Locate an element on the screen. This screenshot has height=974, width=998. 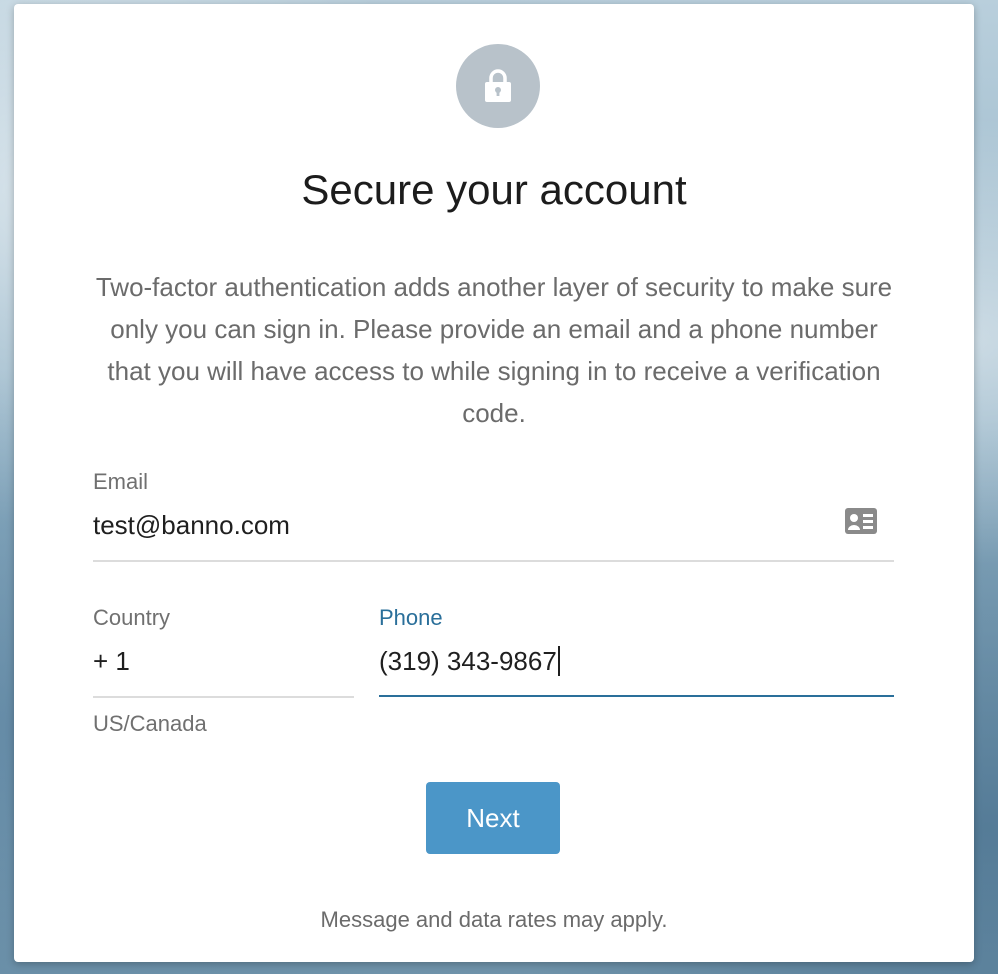
phone-field: (319) 343-9867 is located at coordinates (469, 661).